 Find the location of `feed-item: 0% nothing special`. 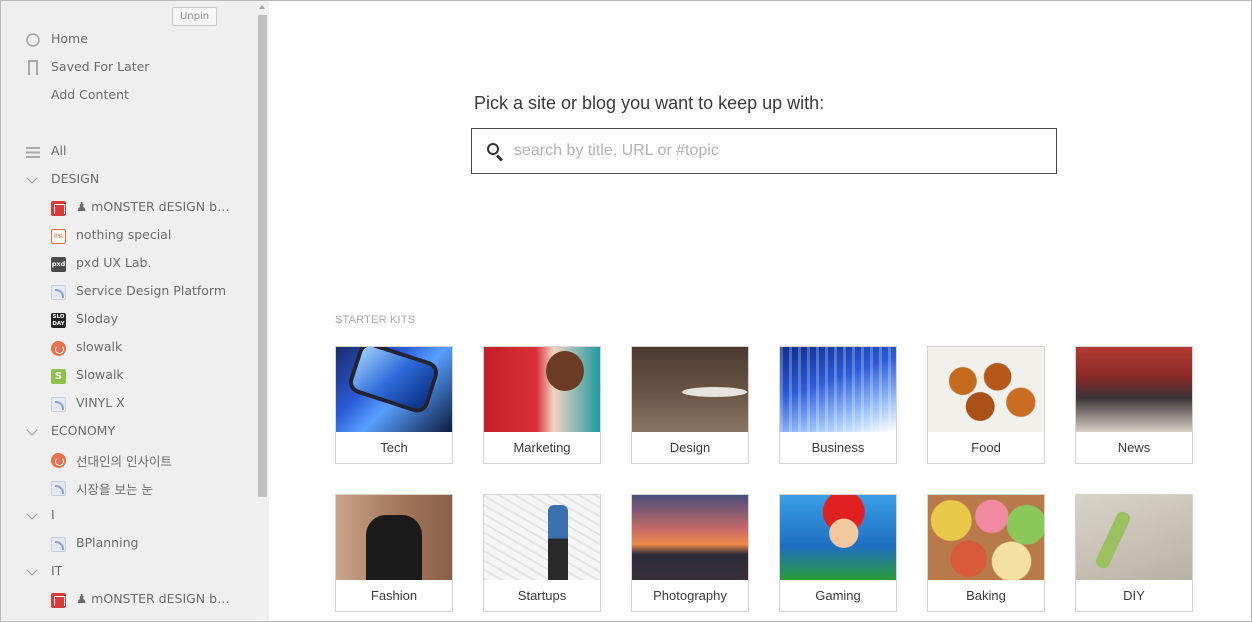

feed-item: 0% nothing special is located at coordinates (126, 236).